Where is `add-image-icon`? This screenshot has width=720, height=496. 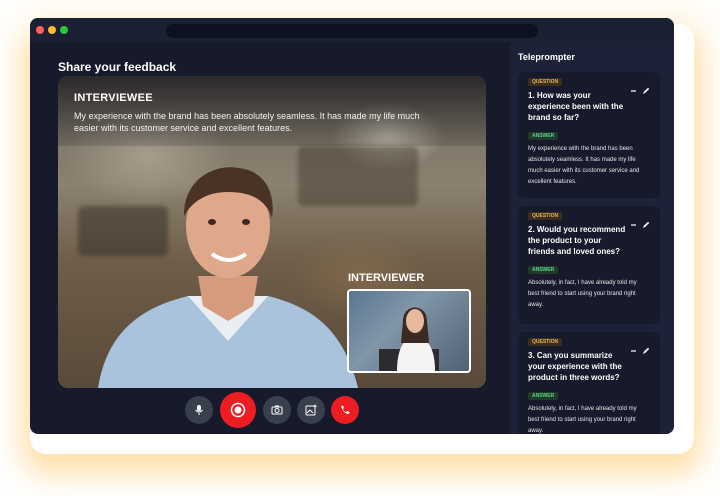 add-image-icon is located at coordinates (311, 410).